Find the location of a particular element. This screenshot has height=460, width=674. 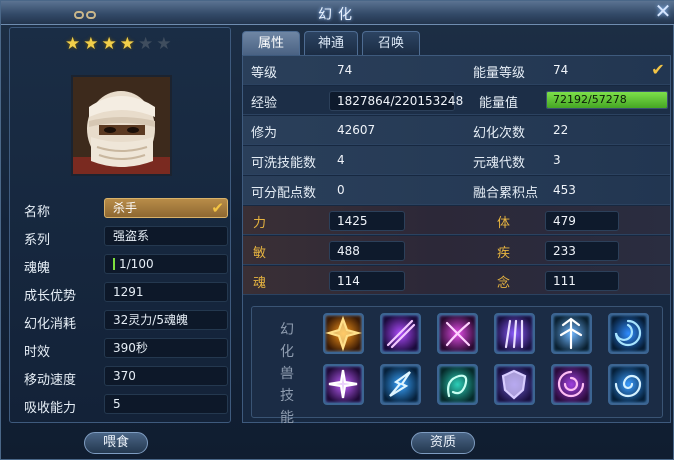

title-bar: 幻化 ✕ is located at coordinates (337, 13).